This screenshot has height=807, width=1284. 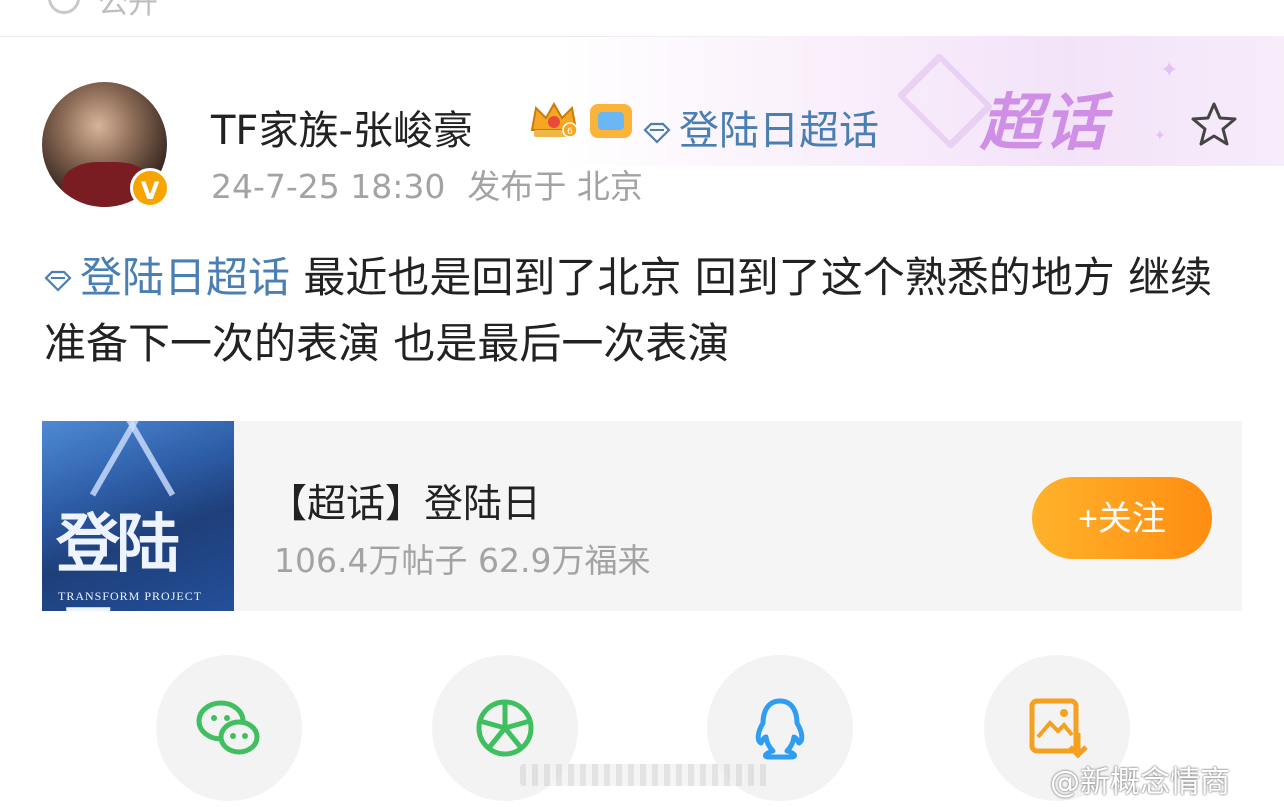 I want to click on tv-badge-icon, so click(x=611, y=121).